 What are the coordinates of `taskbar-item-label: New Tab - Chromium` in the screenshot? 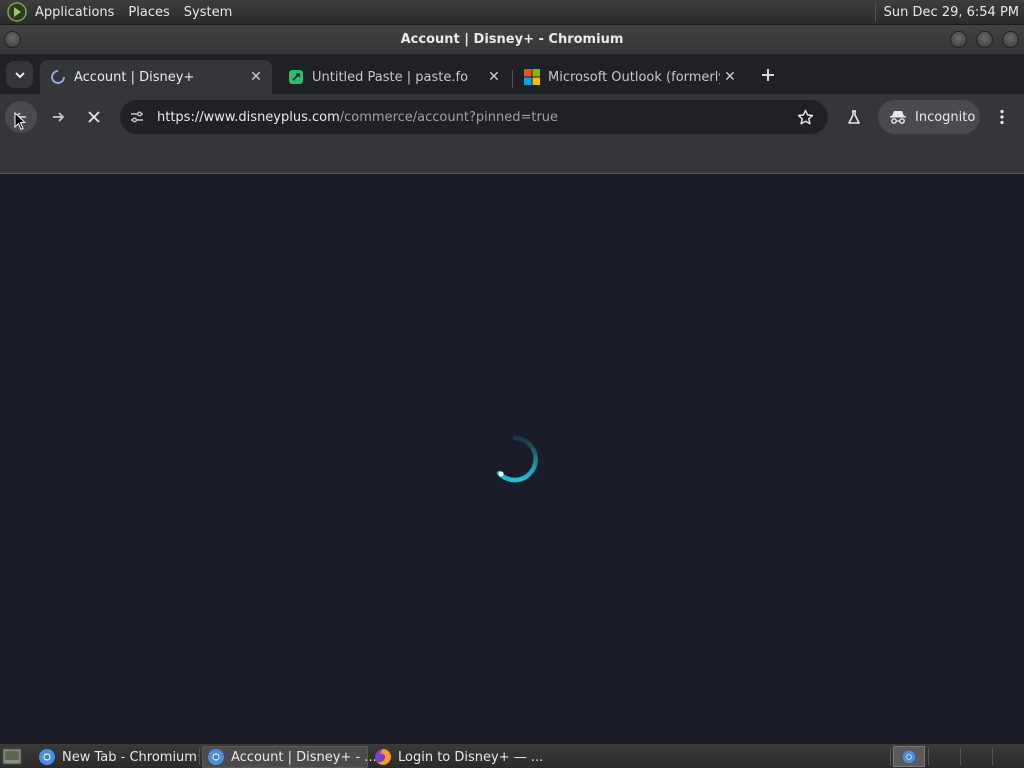 It's located at (129, 757).